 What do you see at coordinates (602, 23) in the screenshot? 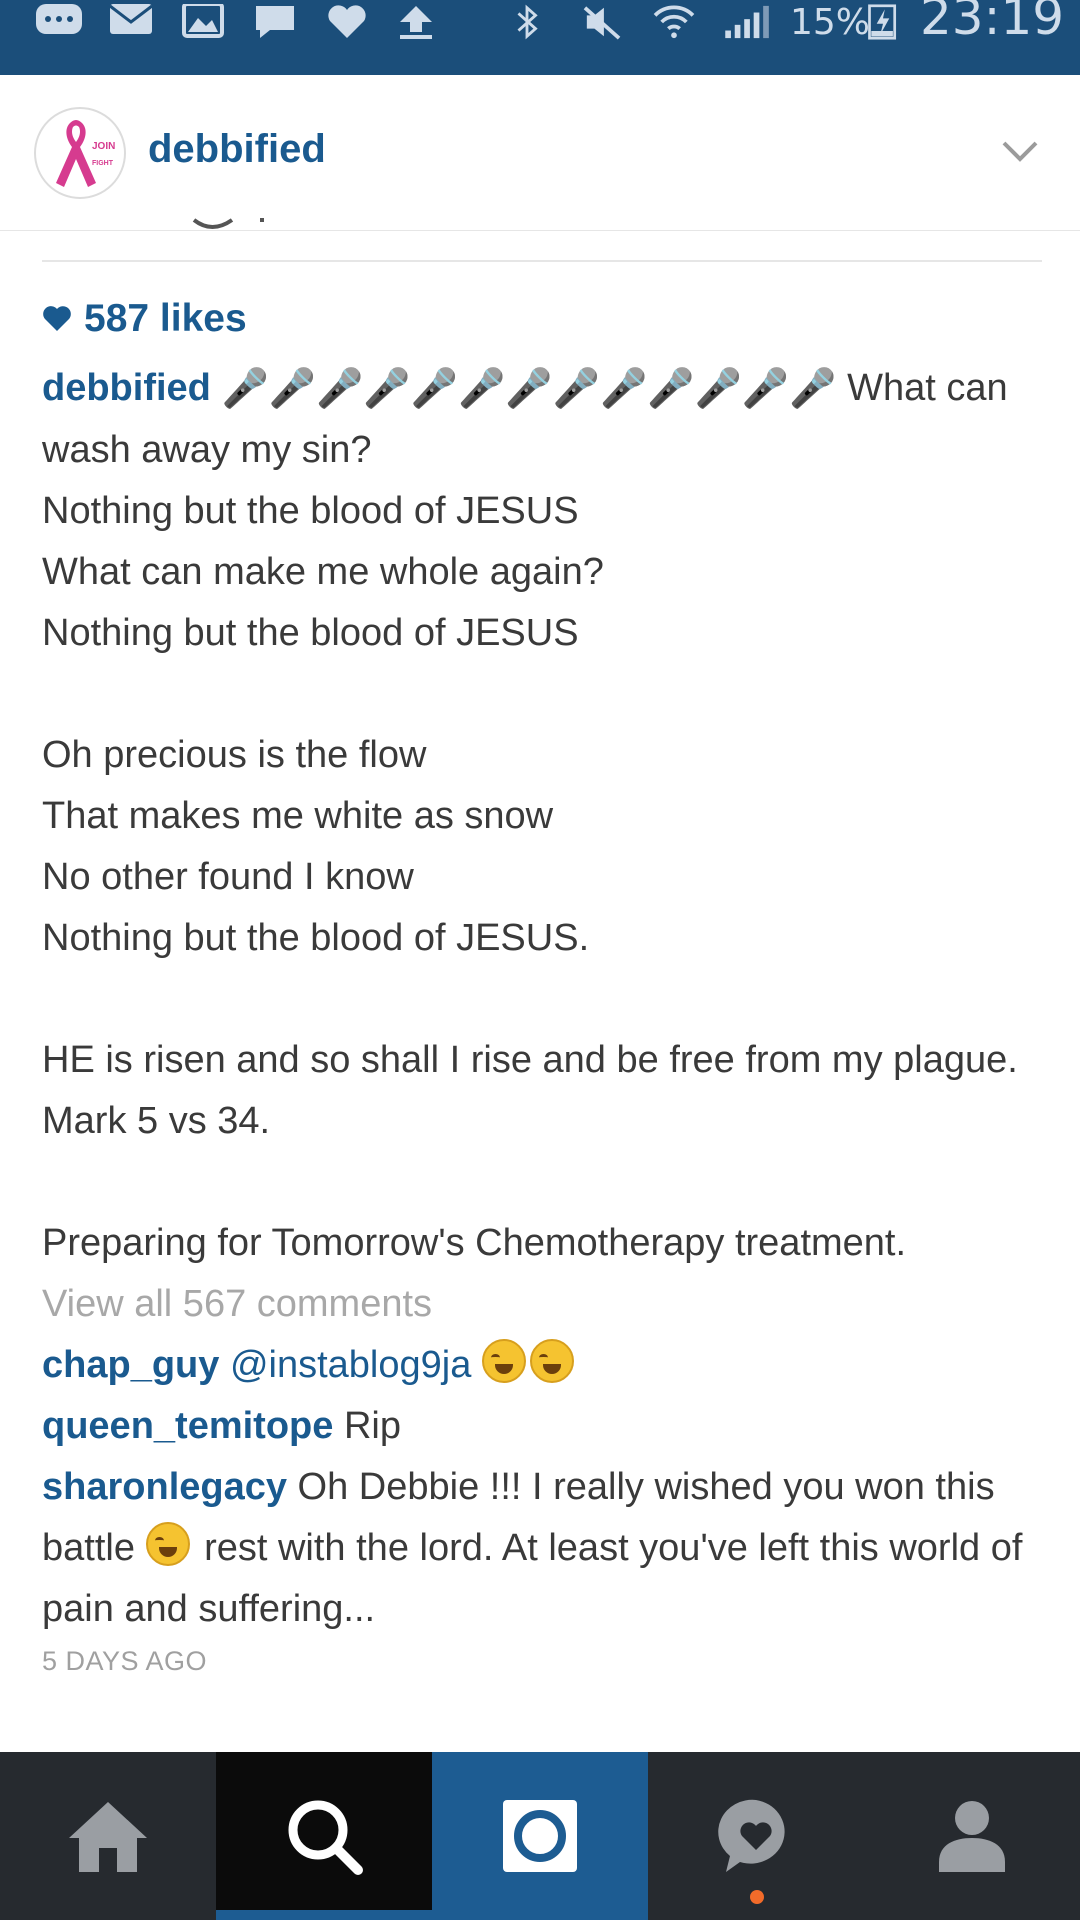
I see `mute-icon` at bounding box center [602, 23].